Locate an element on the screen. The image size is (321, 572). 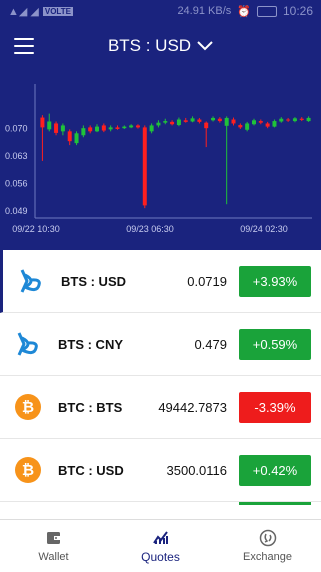
price-value: 49442.7873 is located at coordinates (192, 407).